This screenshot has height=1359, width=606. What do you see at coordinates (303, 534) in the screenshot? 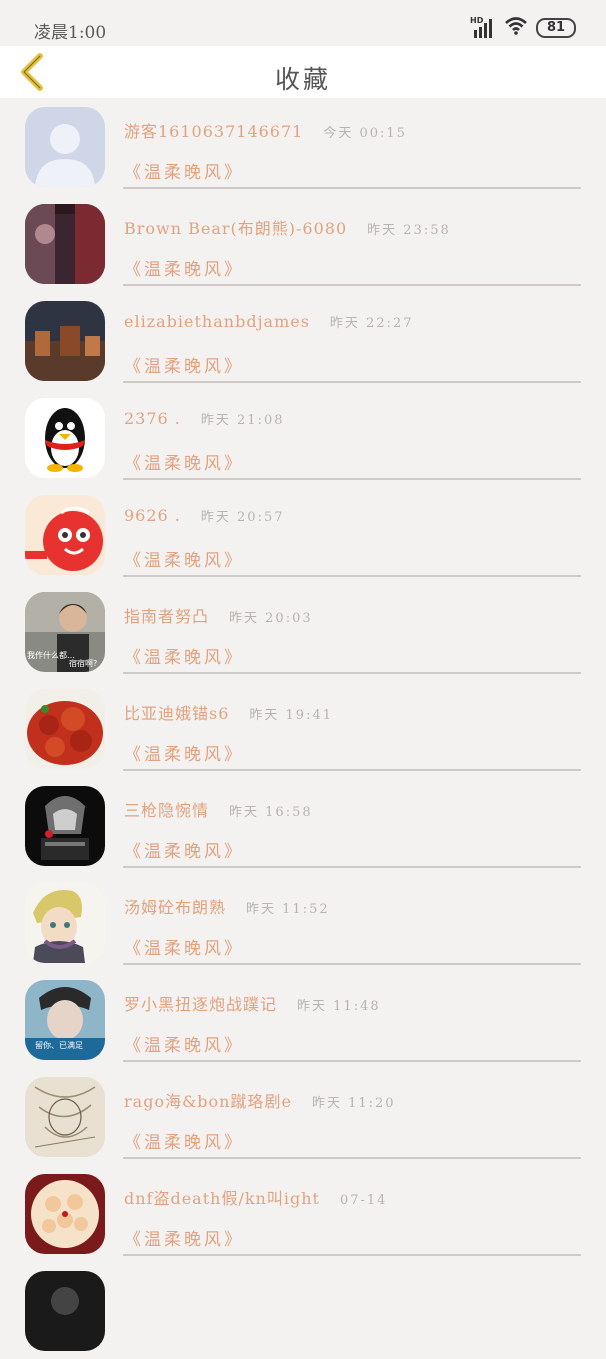
I see `list-item: 9626 . 昨天 20:57 《温柔晚风》` at bounding box center [303, 534].